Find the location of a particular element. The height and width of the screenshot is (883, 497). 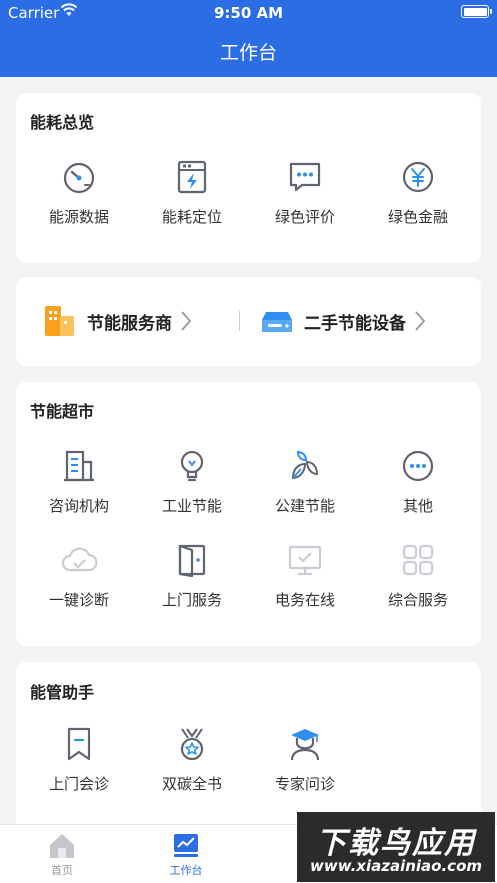

services-card: 节能服务商 二手节能设备 is located at coordinates (248, 321).